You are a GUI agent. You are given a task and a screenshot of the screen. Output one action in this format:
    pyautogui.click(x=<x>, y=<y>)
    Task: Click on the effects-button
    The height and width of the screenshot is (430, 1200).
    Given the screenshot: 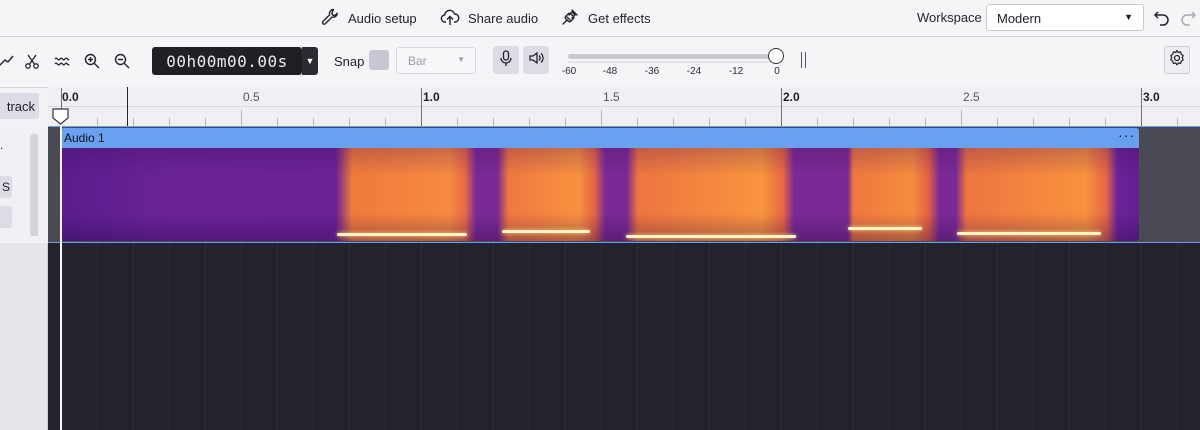 What is the action you would take?
    pyautogui.click(x=6, y=217)
    